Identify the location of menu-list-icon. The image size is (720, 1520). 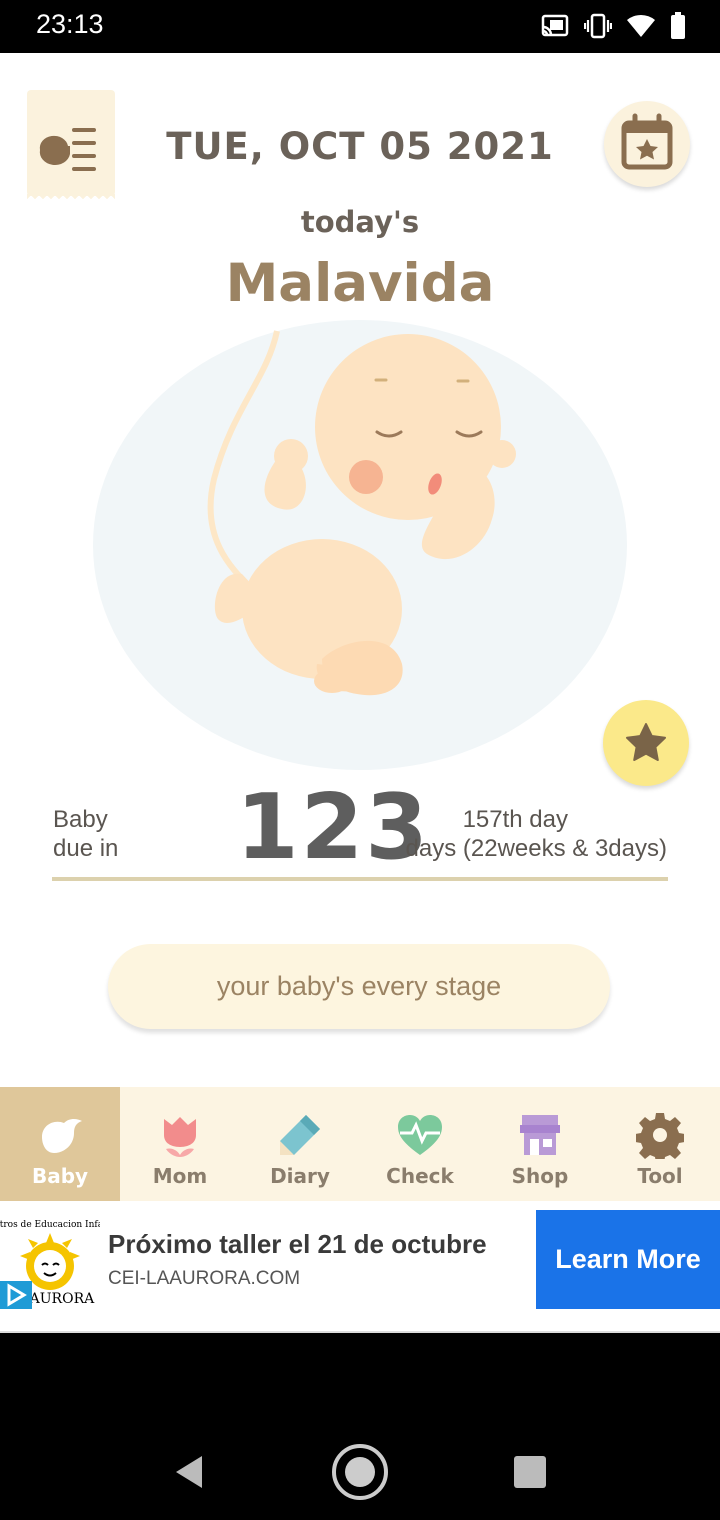
(67, 149).